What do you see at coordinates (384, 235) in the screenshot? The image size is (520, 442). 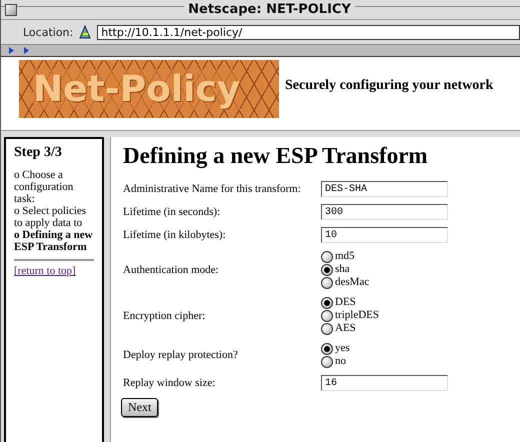 I see `input-field: 10` at bounding box center [384, 235].